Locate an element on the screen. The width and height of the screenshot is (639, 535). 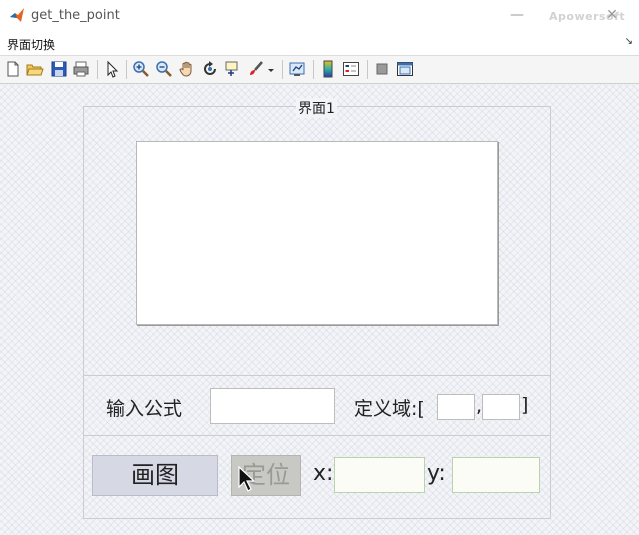
close-button: ✕ is located at coordinates (612, 15).